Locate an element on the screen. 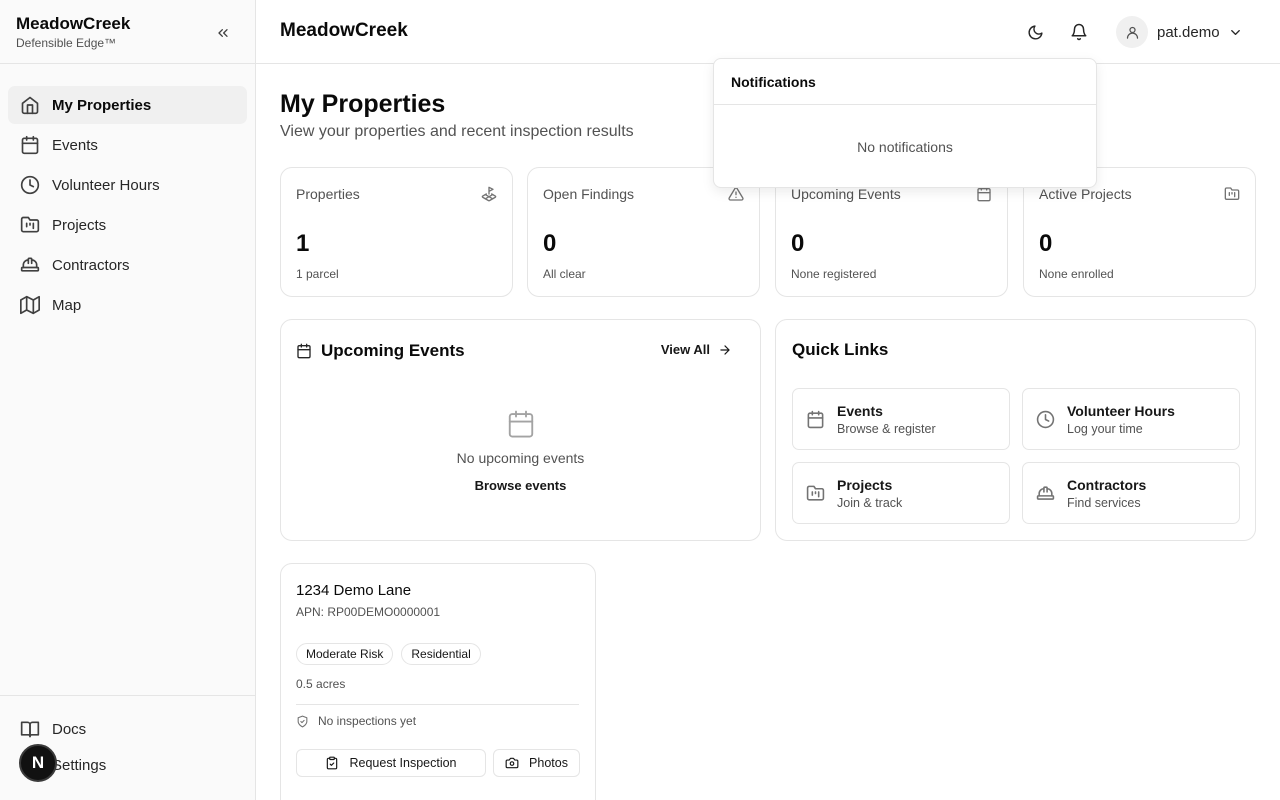 This screenshot has height=800, width=1280. request-inspection-button: Request Inspection is located at coordinates (391, 763).